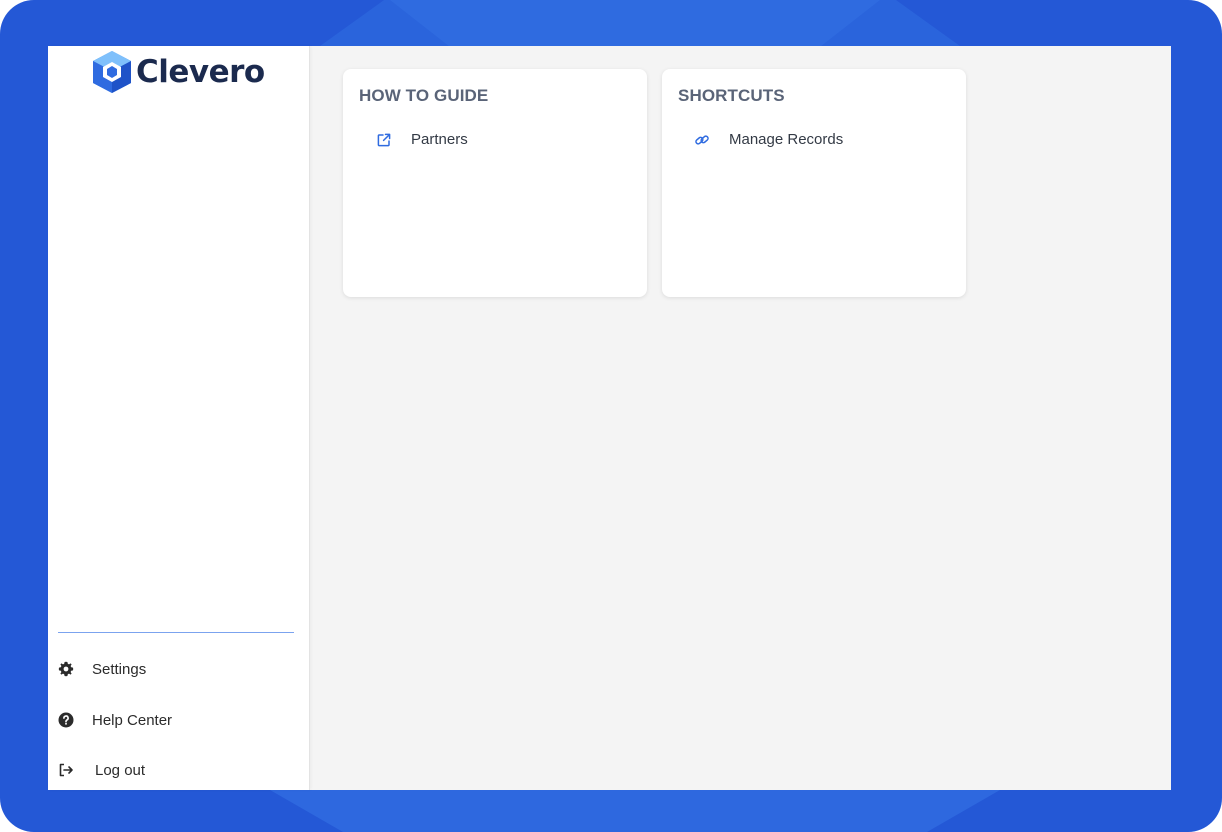  Describe the element at coordinates (424, 95) in the screenshot. I see `card-title: HOW TO GUIDE` at that location.